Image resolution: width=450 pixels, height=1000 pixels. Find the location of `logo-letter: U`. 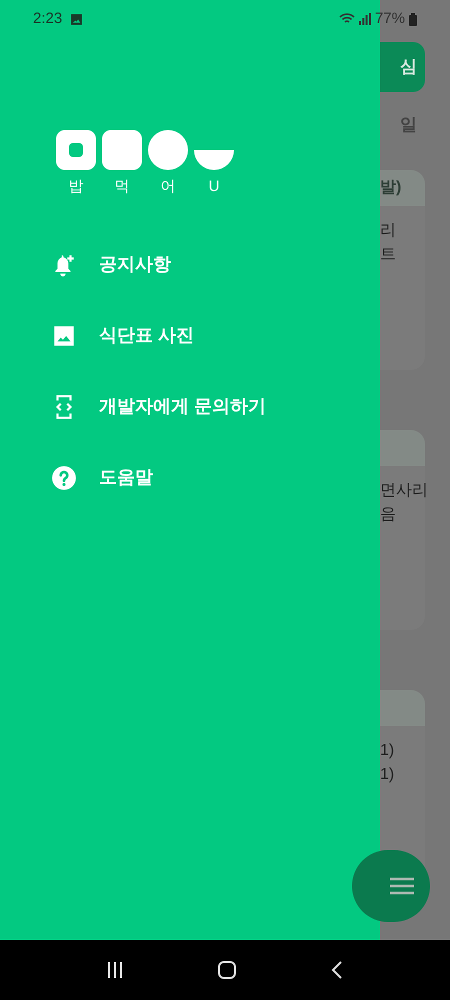

logo-letter: U is located at coordinates (214, 187).